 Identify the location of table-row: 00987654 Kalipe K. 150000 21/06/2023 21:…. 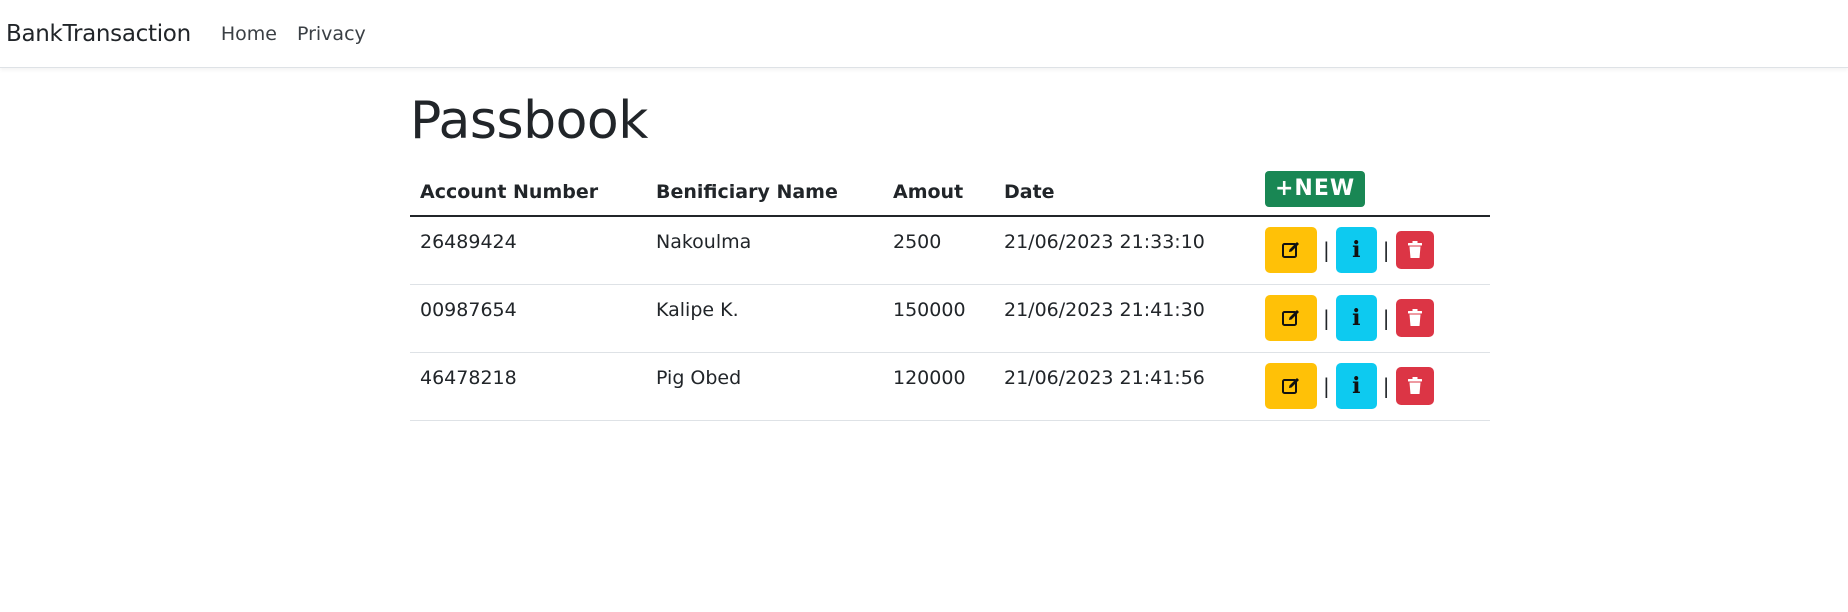
(950, 318).